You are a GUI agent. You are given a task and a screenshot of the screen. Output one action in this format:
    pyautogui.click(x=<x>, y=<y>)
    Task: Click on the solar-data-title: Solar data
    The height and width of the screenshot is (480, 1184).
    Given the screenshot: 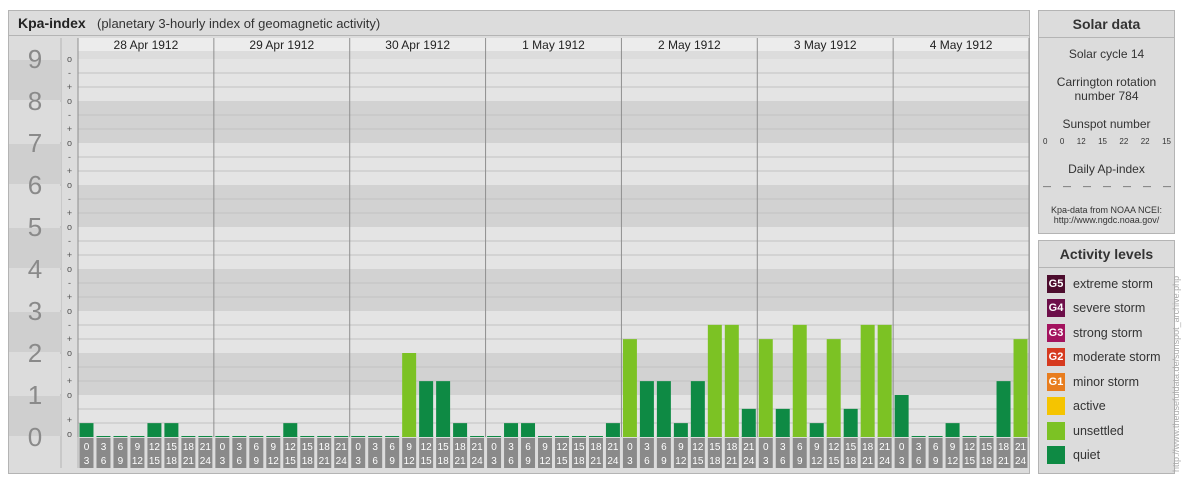 What is the action you would take?
    pyautogui.click(x=1106, y=24)
    